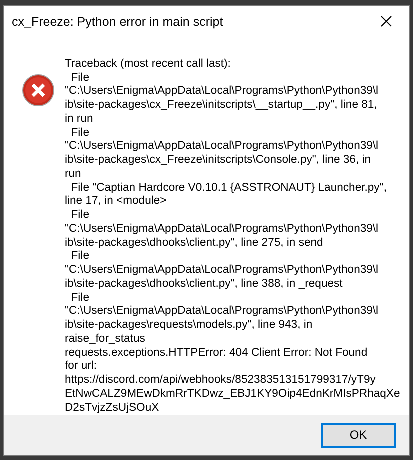  Describe the element at coordinates (38, 90) in the screenshot. I see `error-icon` at that location.